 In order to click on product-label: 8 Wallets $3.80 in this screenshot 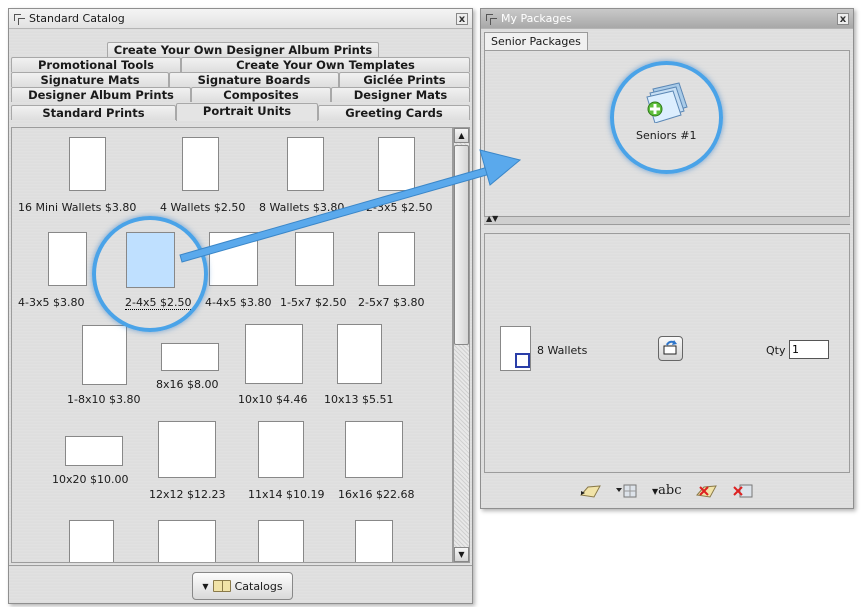, I will do `click(301, 207)`.